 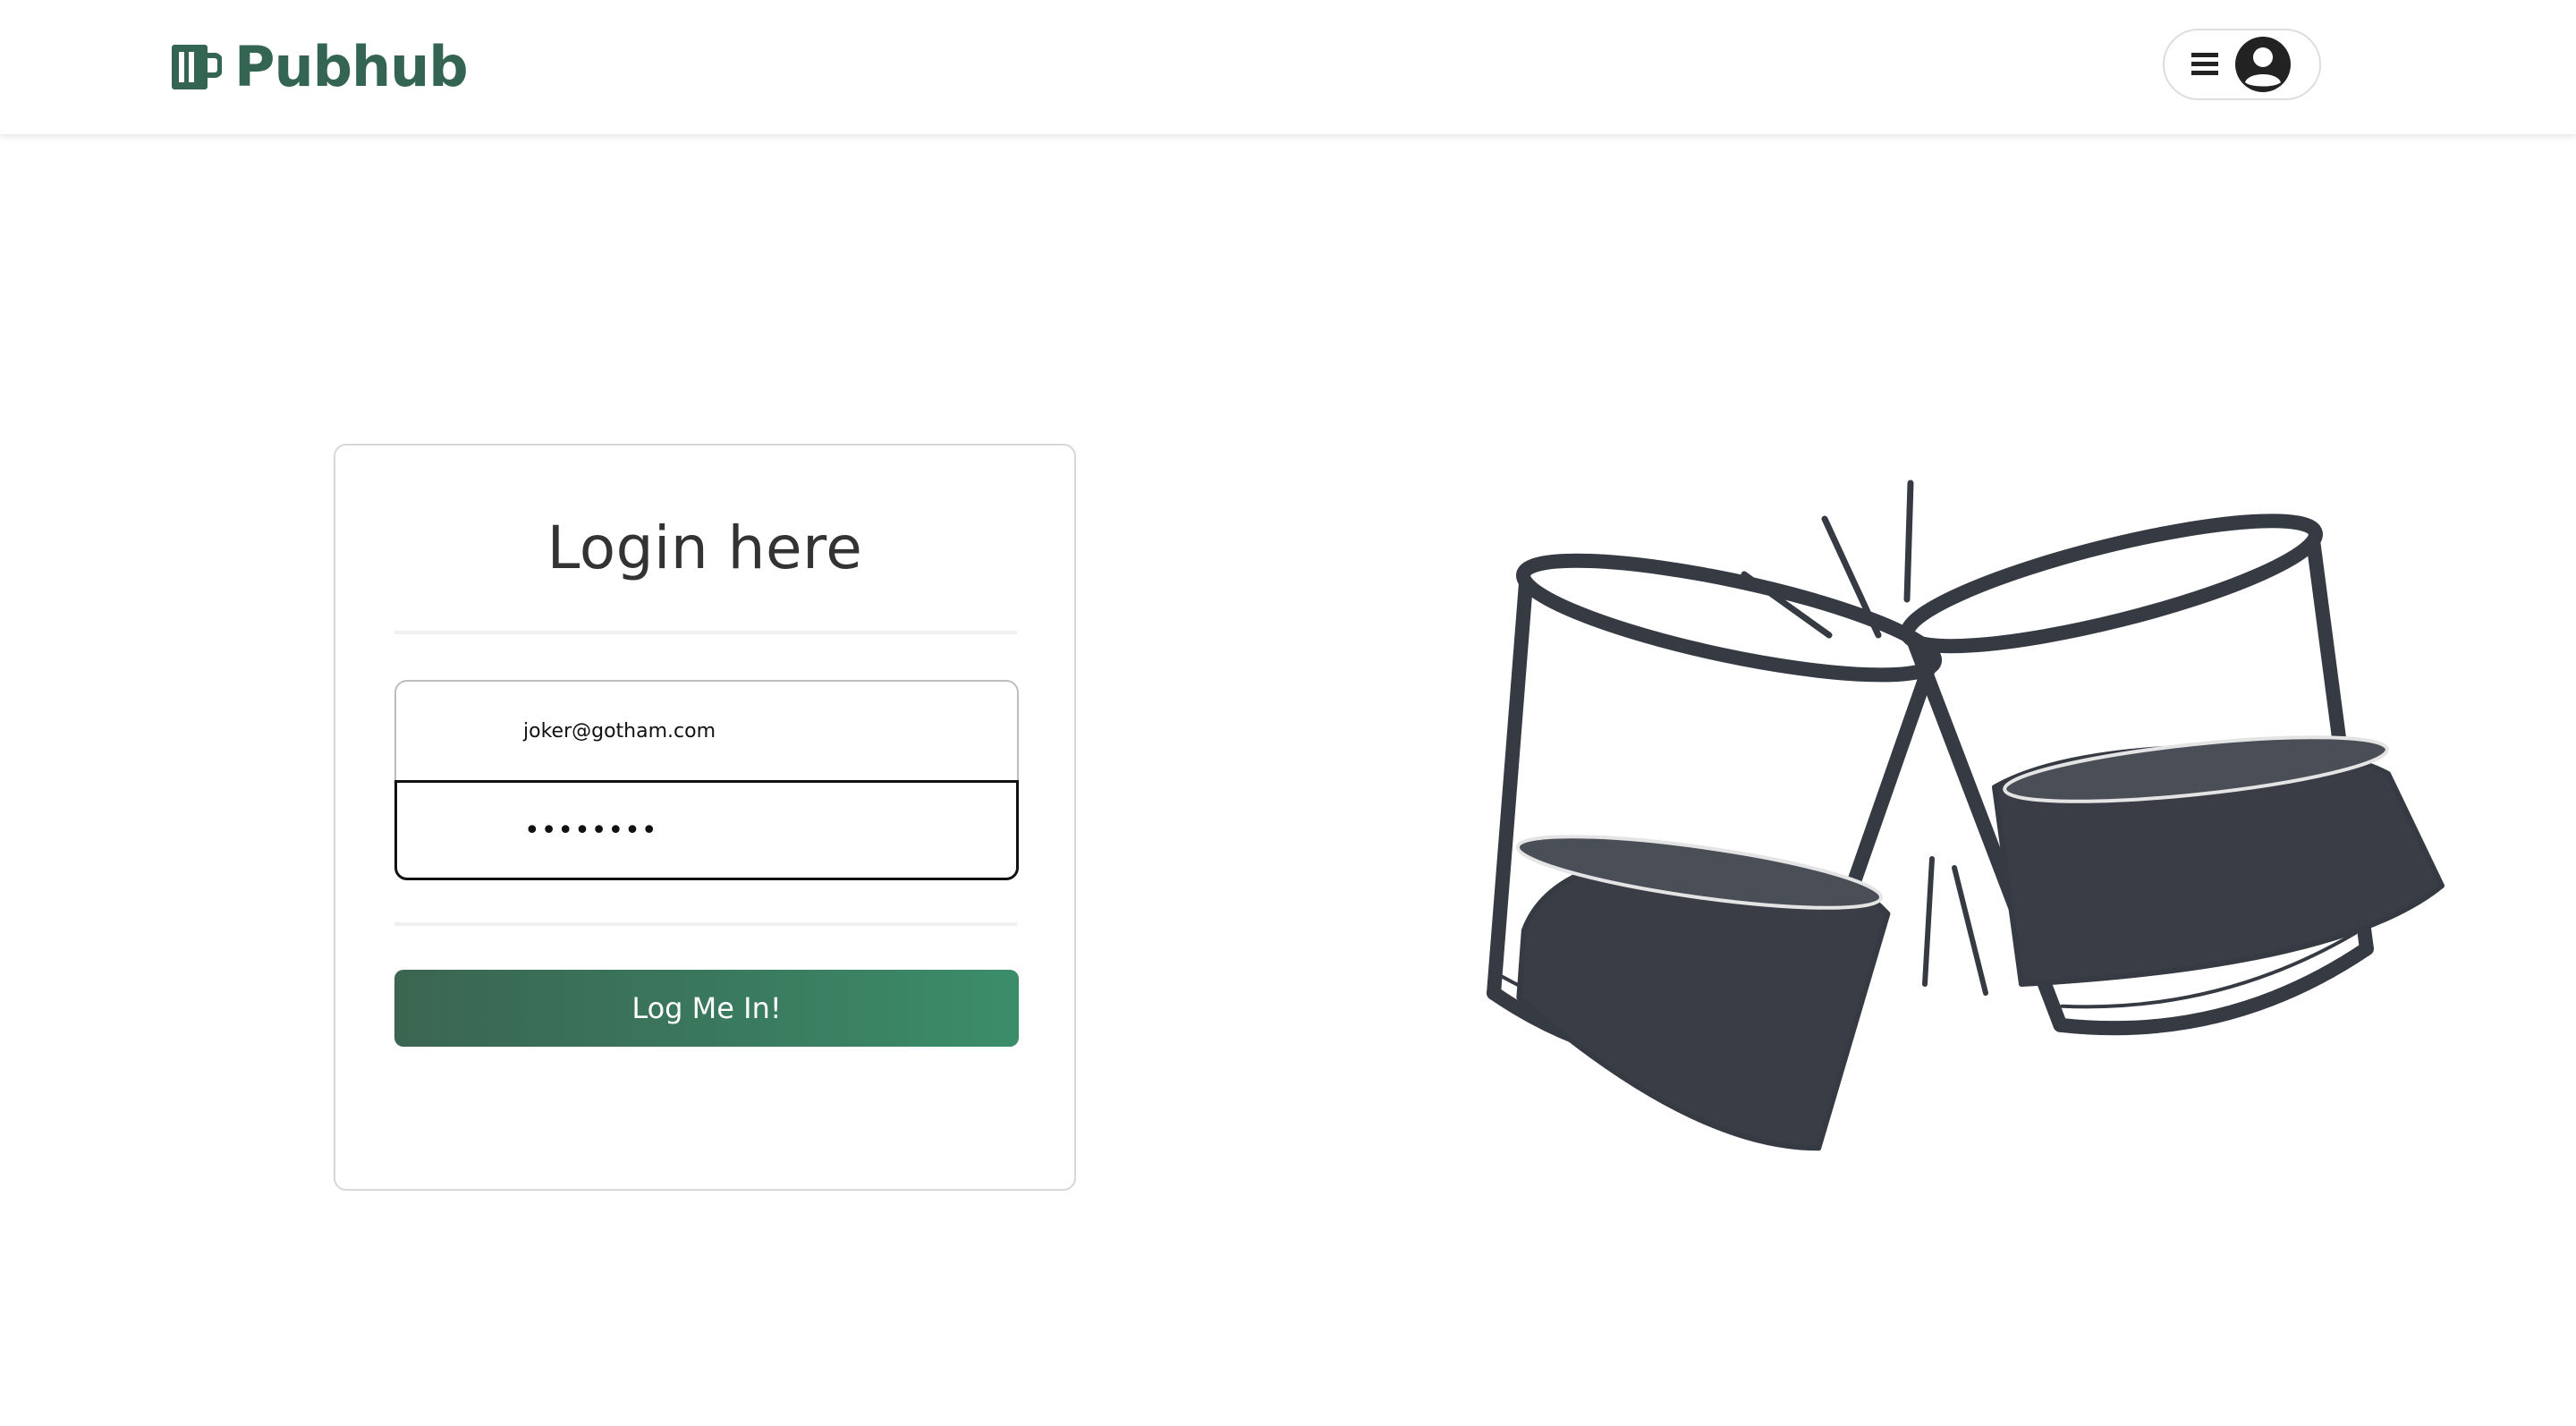 What do you see at coordinates (705, 633) in the screenshot?
I see `title-divider` at bounding box center [705, 633].